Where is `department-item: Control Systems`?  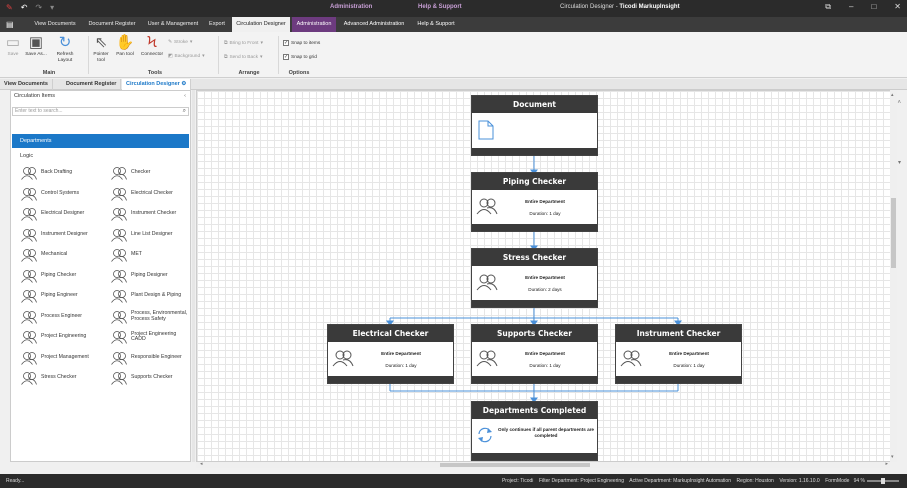
department-item: Control Systems is located at coordinates (61, 194).